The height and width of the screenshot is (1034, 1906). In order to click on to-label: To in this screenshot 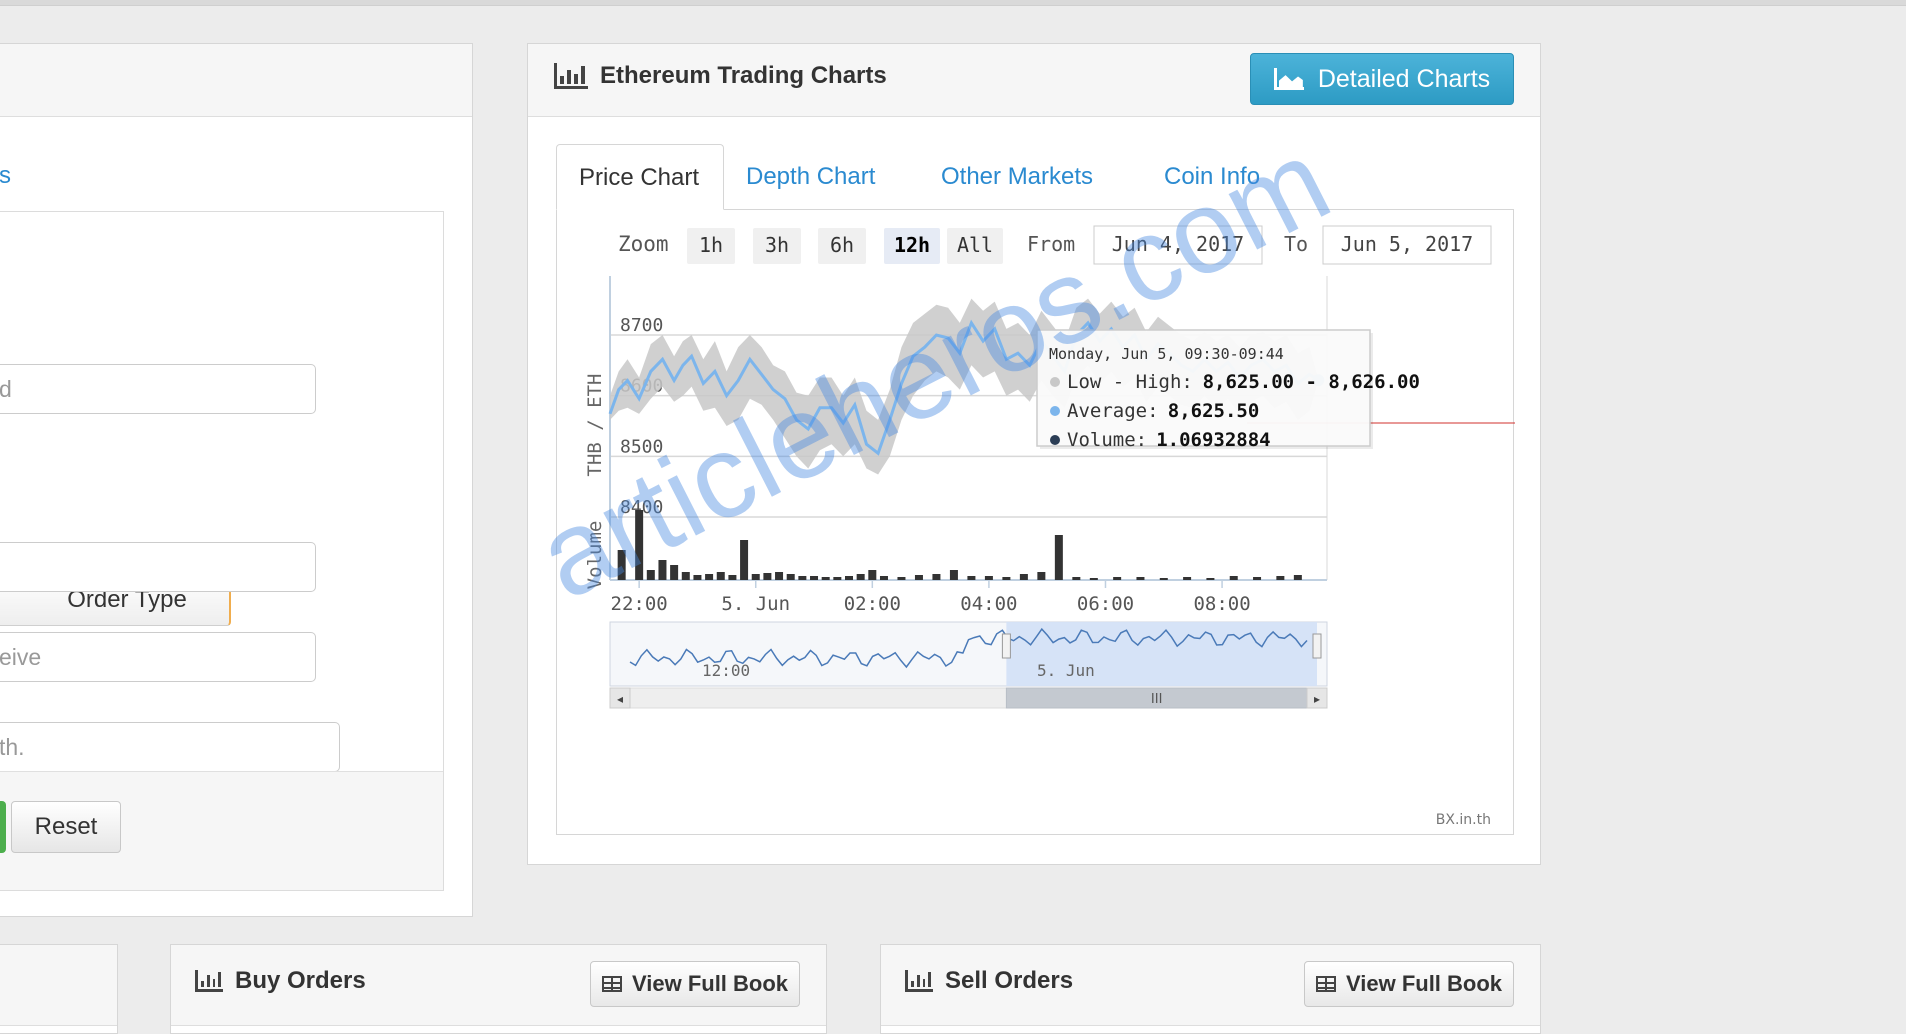, I will do `click(1296, 244)`.